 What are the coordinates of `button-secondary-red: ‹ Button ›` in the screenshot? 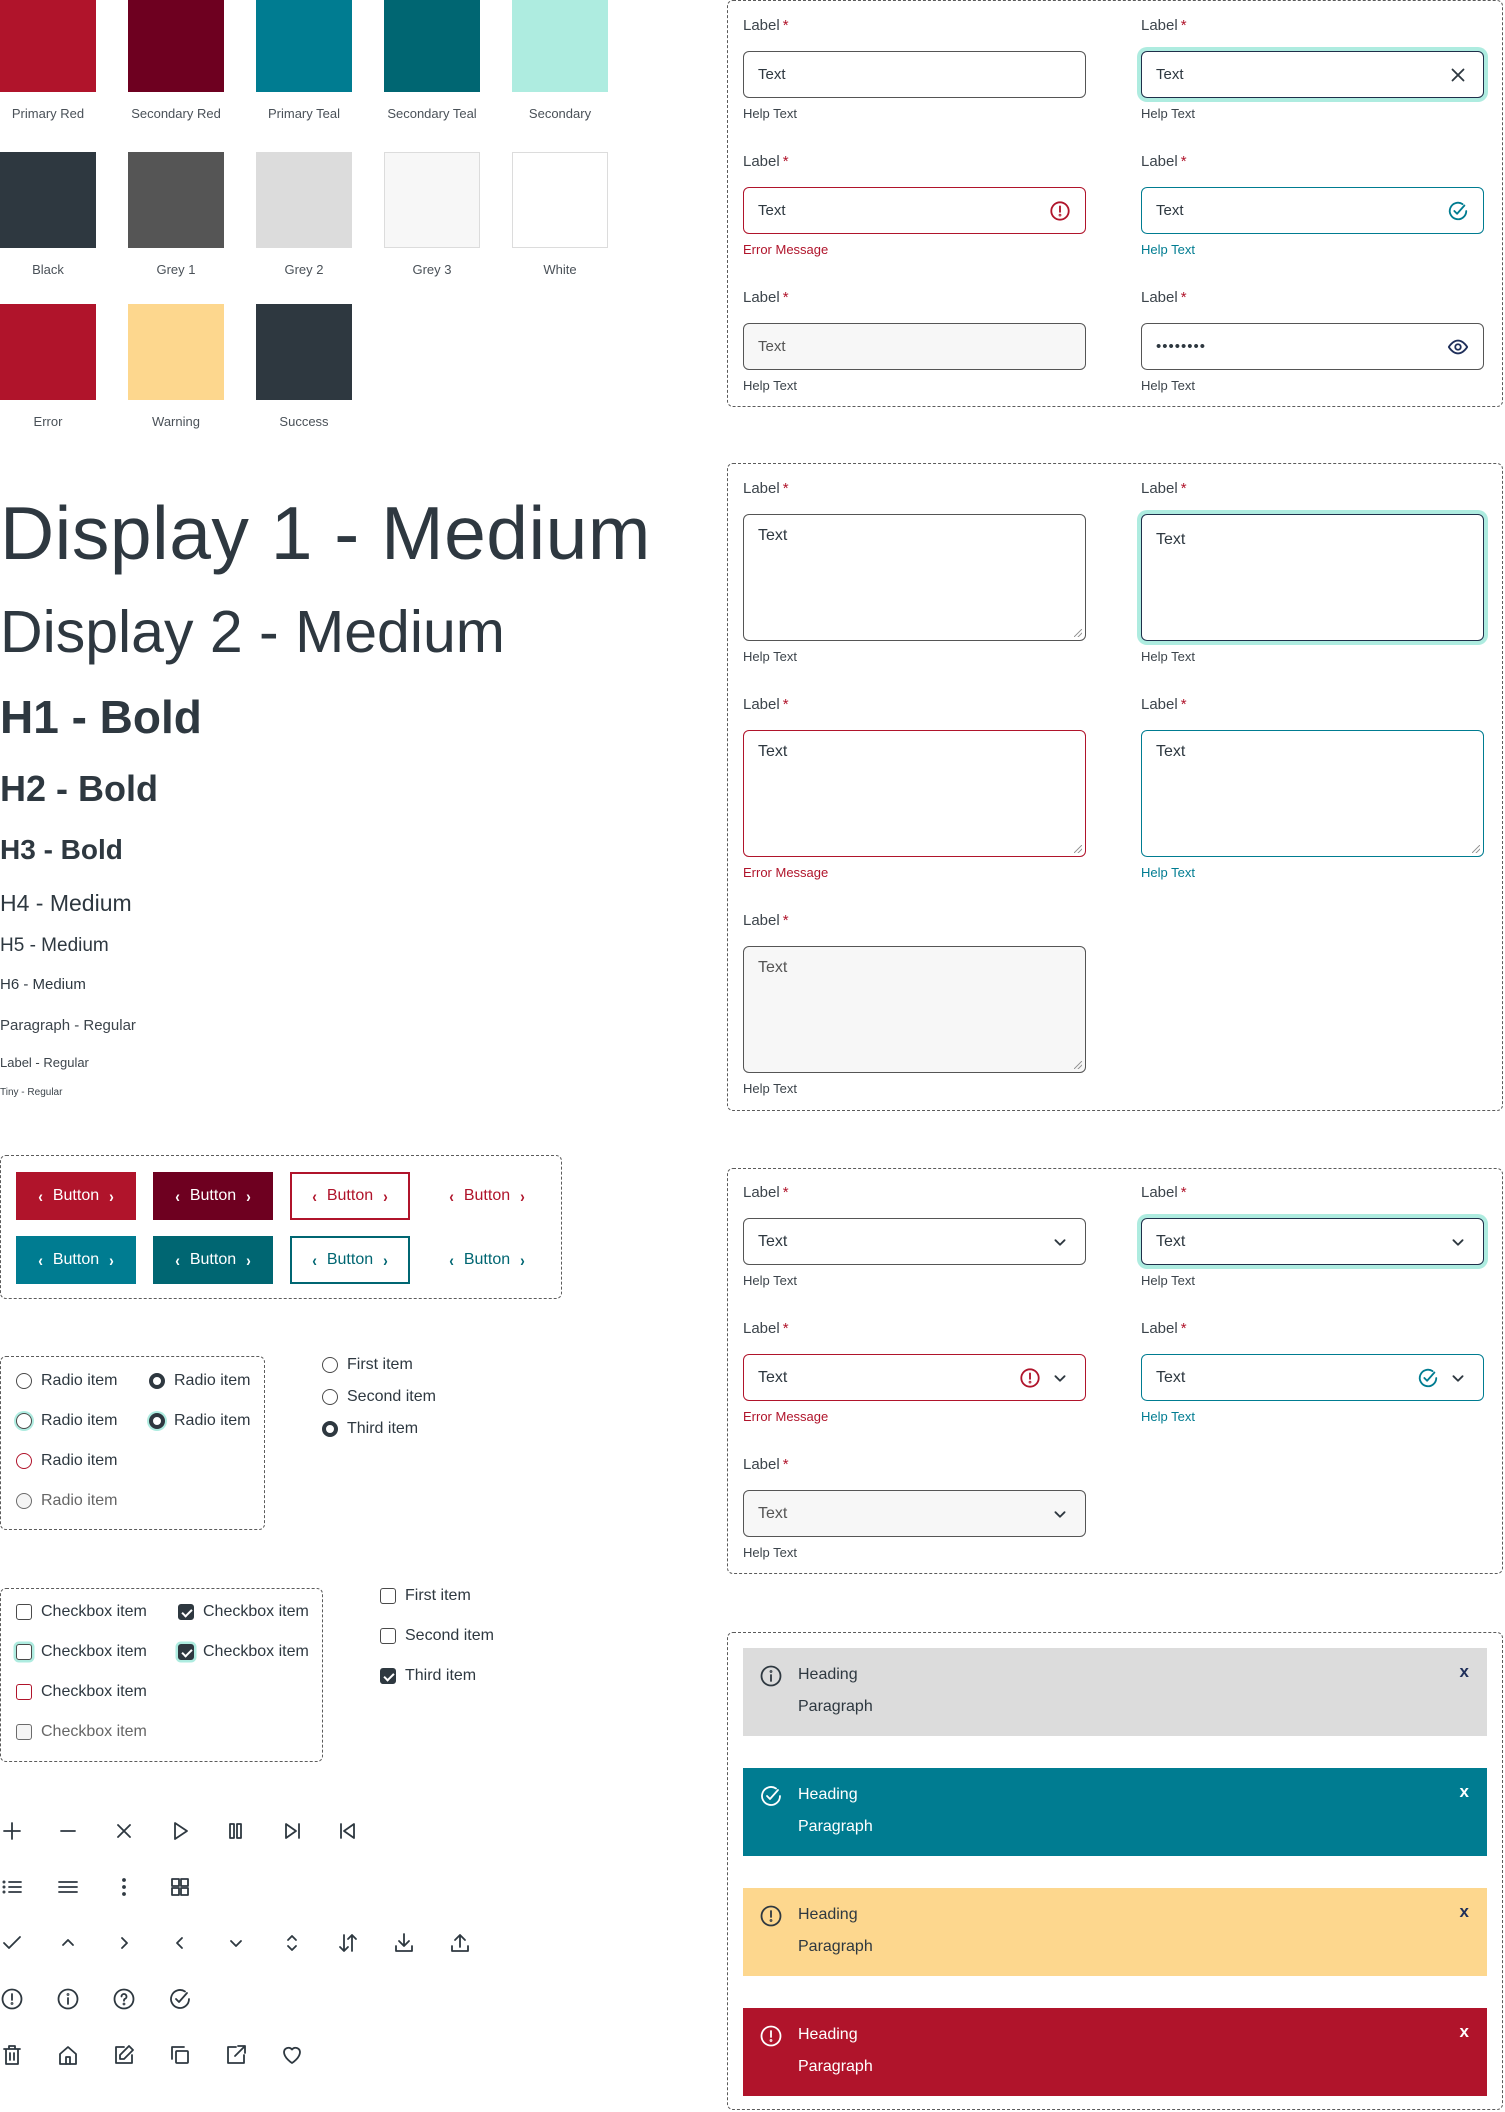 It's located at (213, 1196).